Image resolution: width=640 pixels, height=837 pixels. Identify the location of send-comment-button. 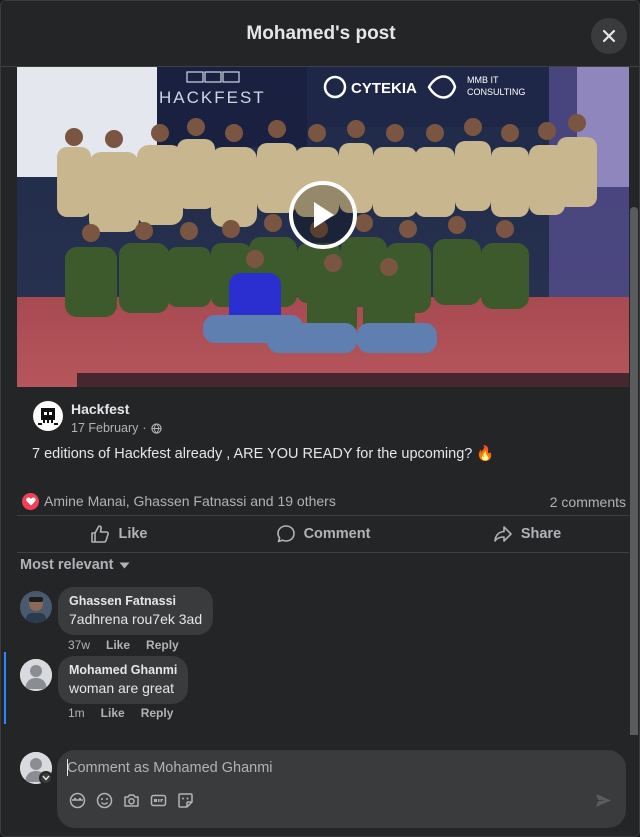
(603, 803).